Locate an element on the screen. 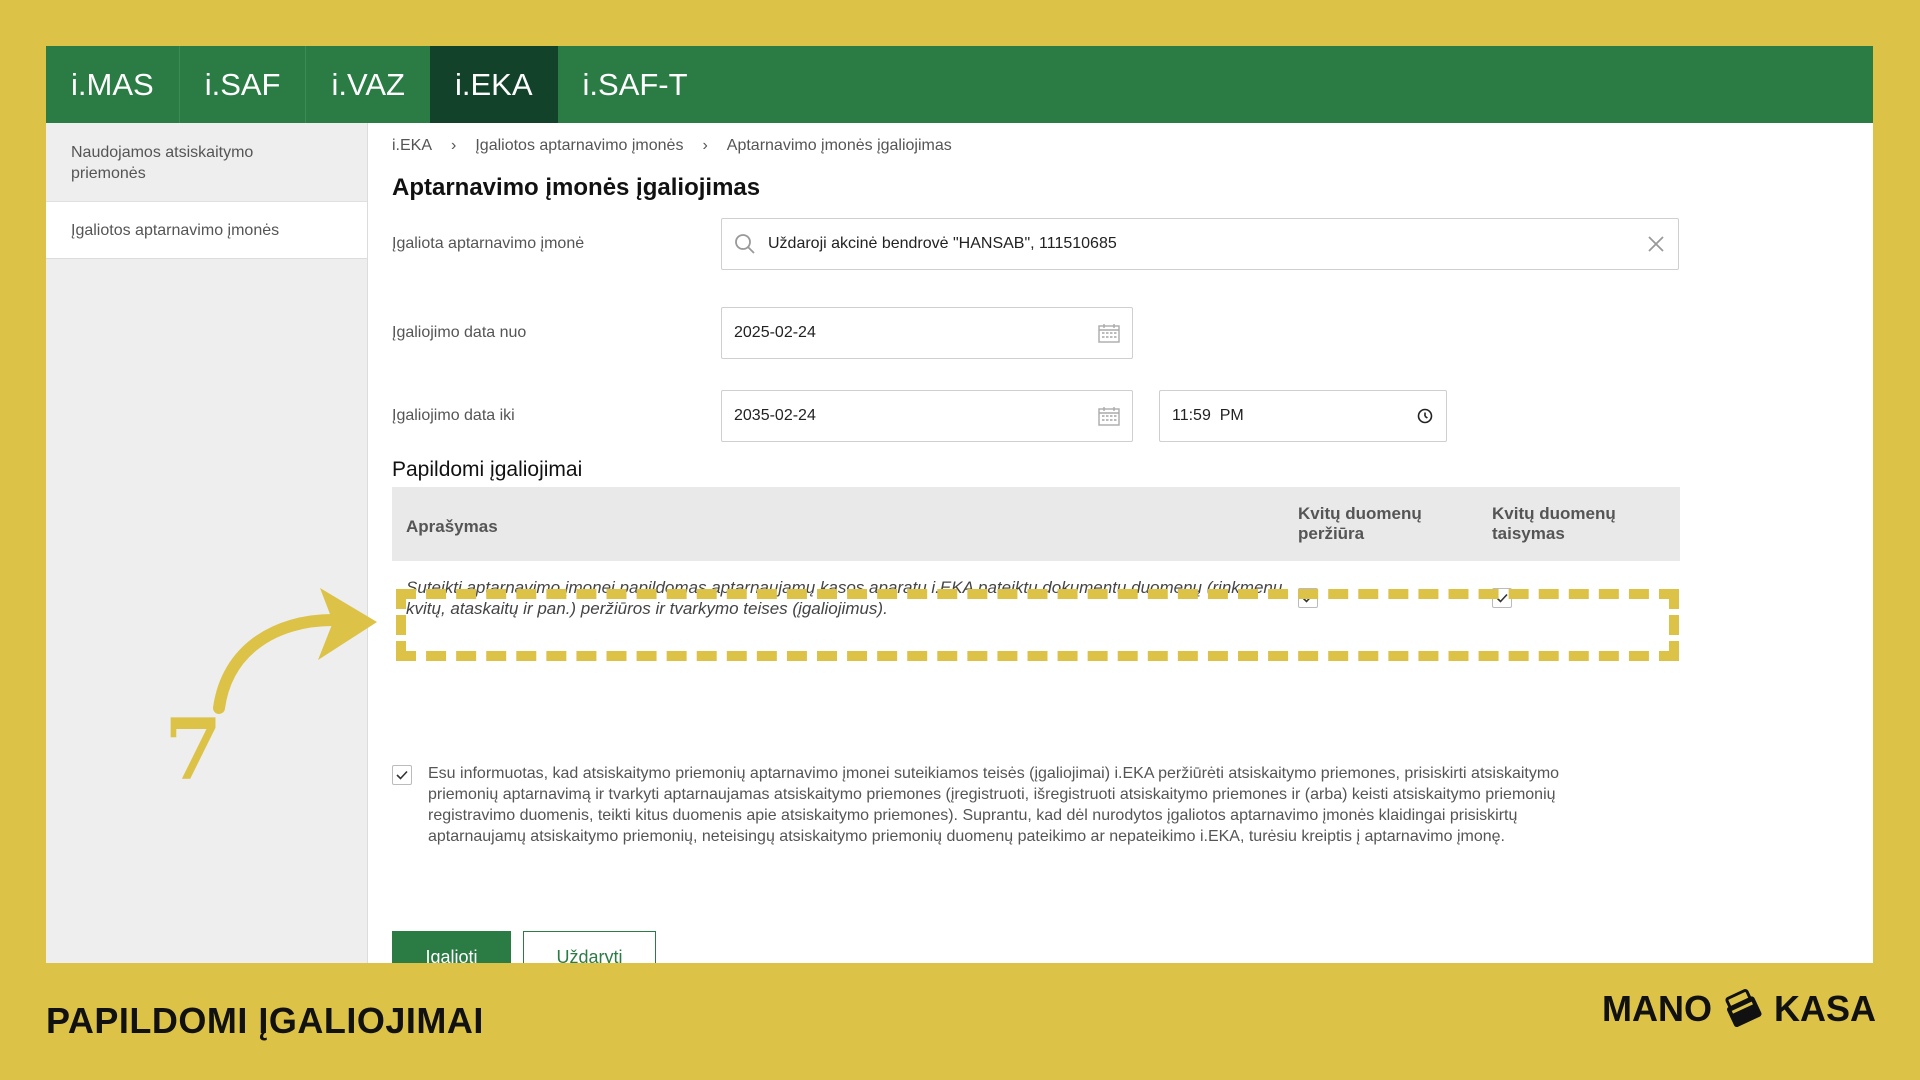 This screenshot has width=1920, height=1080. breadcrumb-ieka: i.EKA is located at coordinates (412, 146).